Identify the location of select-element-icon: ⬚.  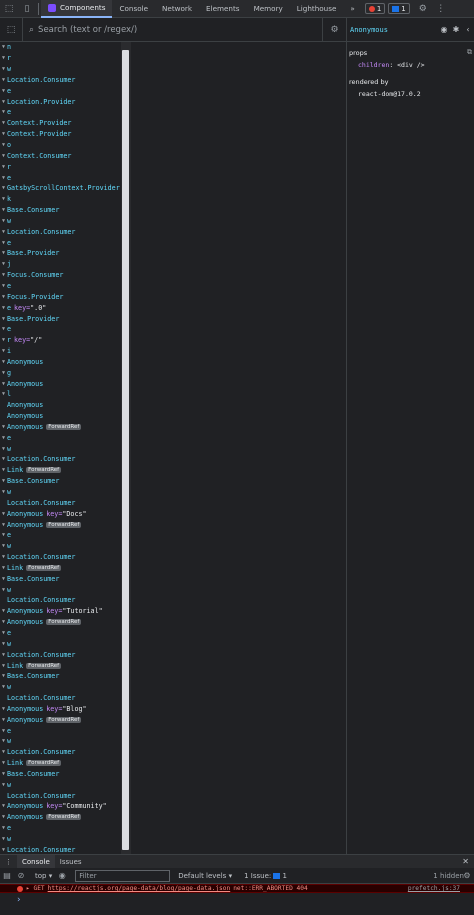
(11, 30).